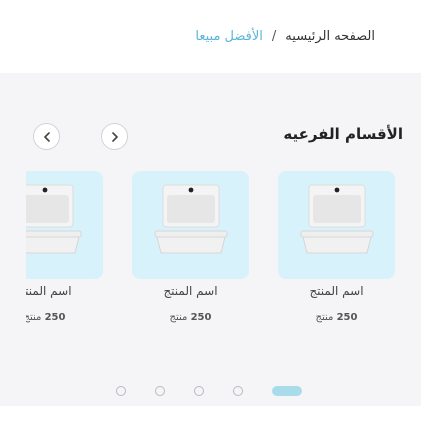 Image resolution: width=424 pixels, height=436 pixels. I want to click on chevron-right-icon, so click(115, 136).